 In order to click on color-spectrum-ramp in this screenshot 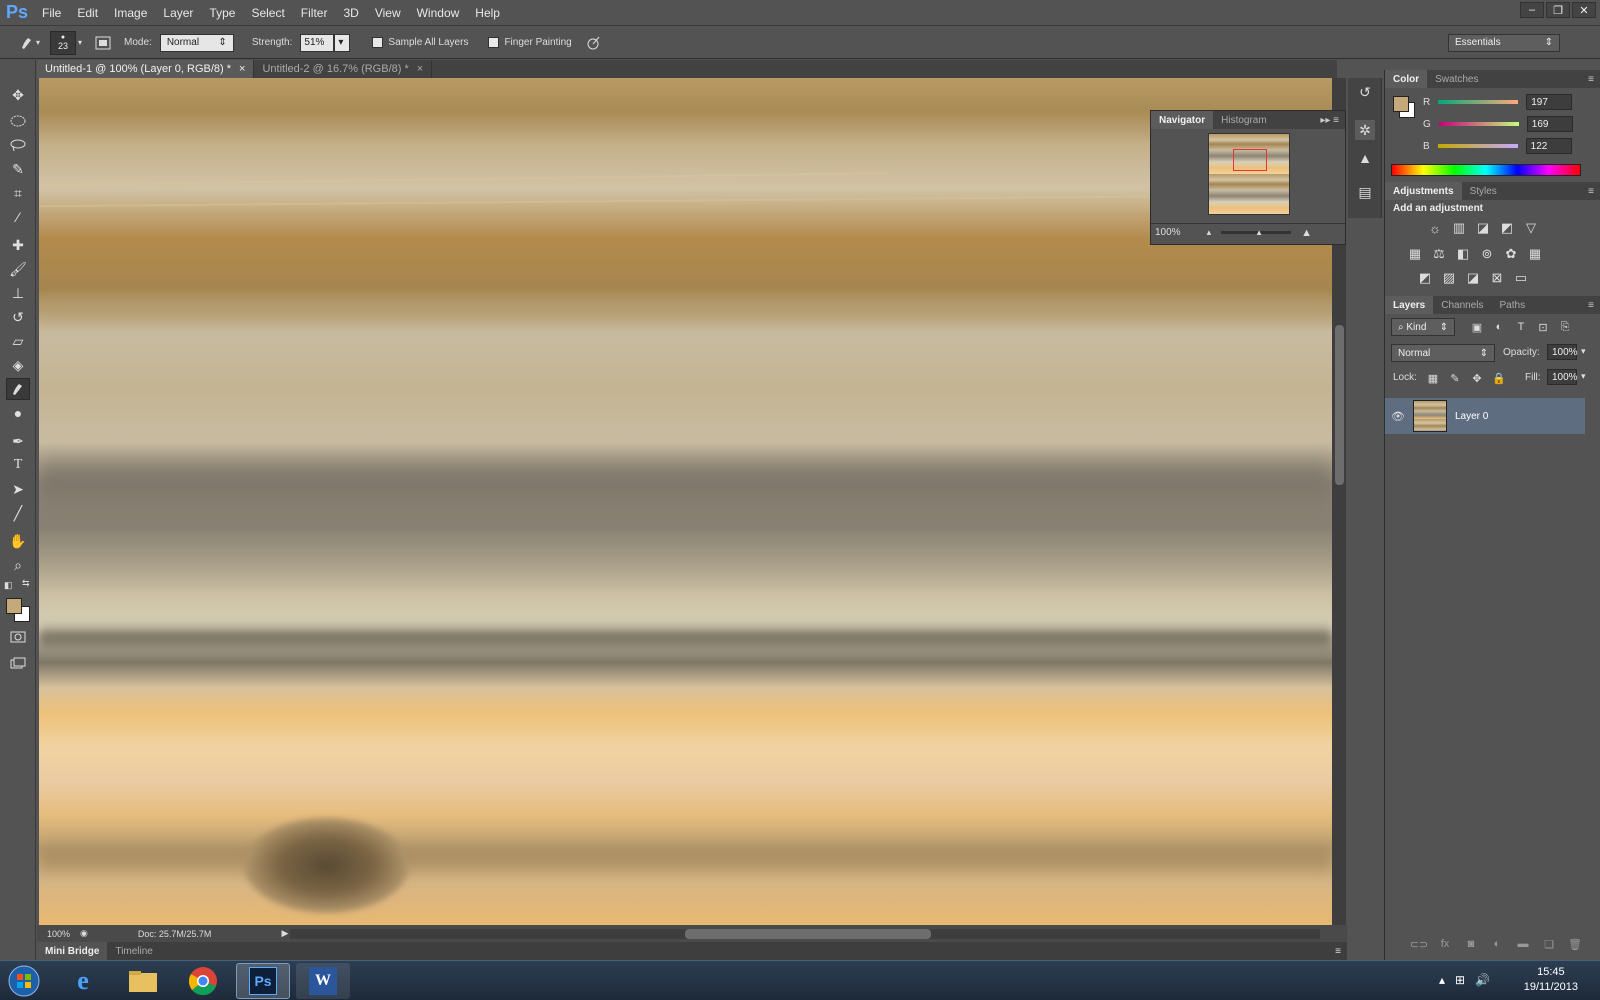, I will do `click(1486, 170)`.